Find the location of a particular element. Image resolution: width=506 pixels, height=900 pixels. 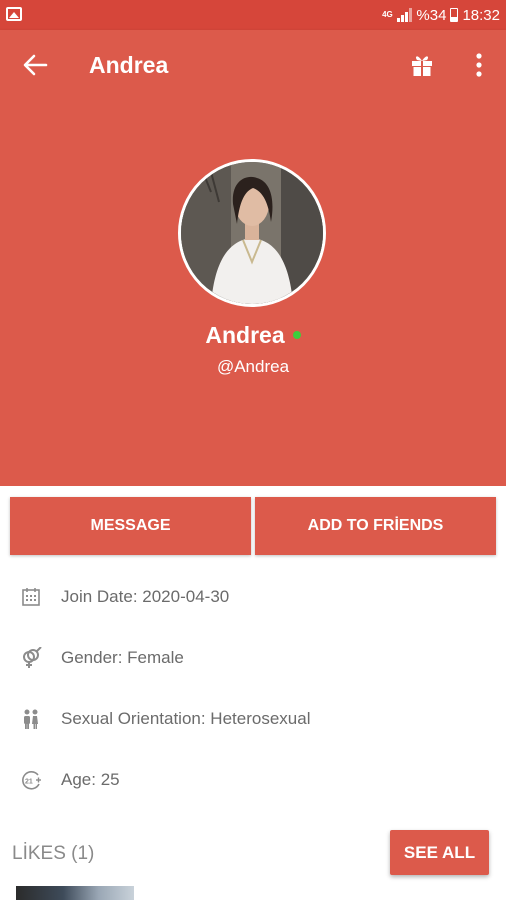

app-bar: Andrea is located at coordinates (253, 65).